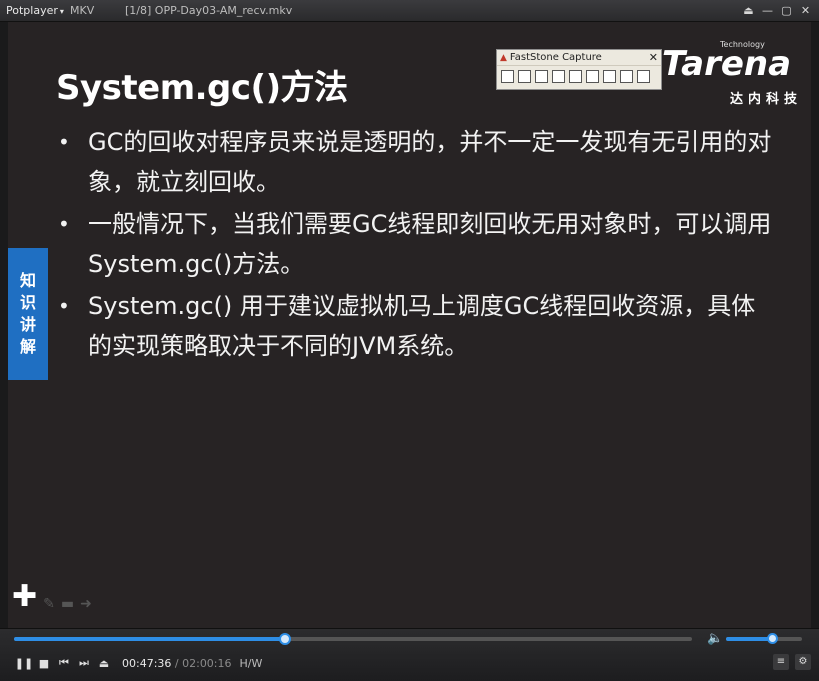 Image resolution: width=819 pixels, height=681 pixels. What do you see at coordinates (49, 604) in the screenshot?
I see `pen-icon: ✎` at bounding box center [49, 604].